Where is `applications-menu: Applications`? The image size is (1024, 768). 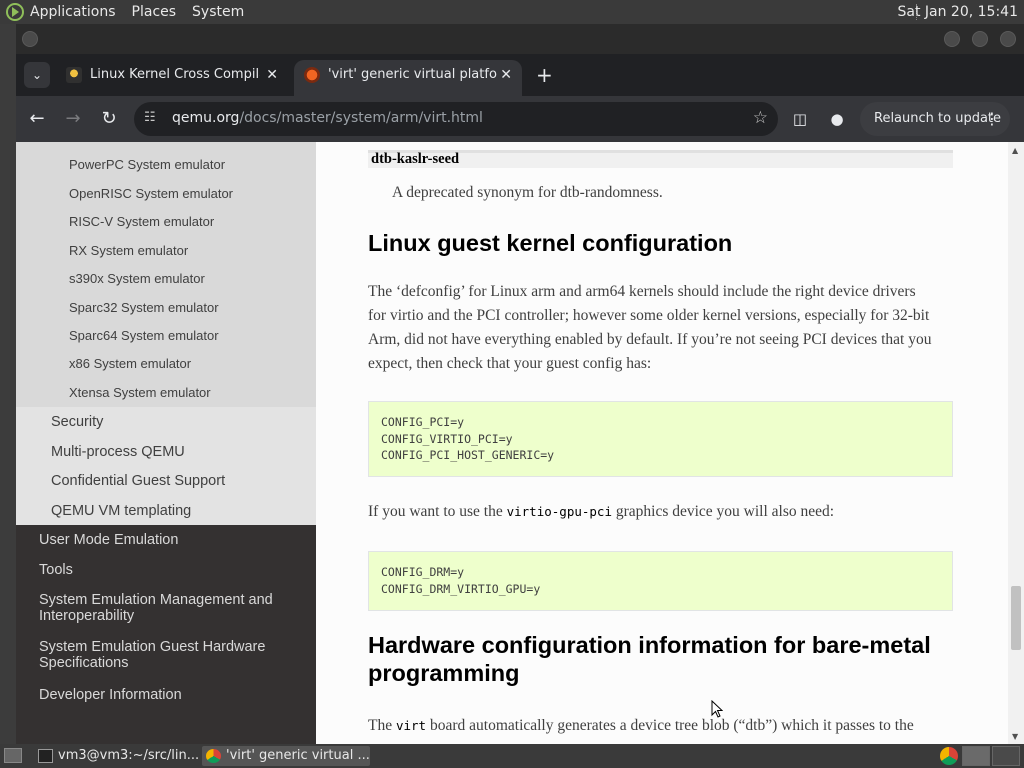
applications-menu: Applications is located at coordinates (73, 12).